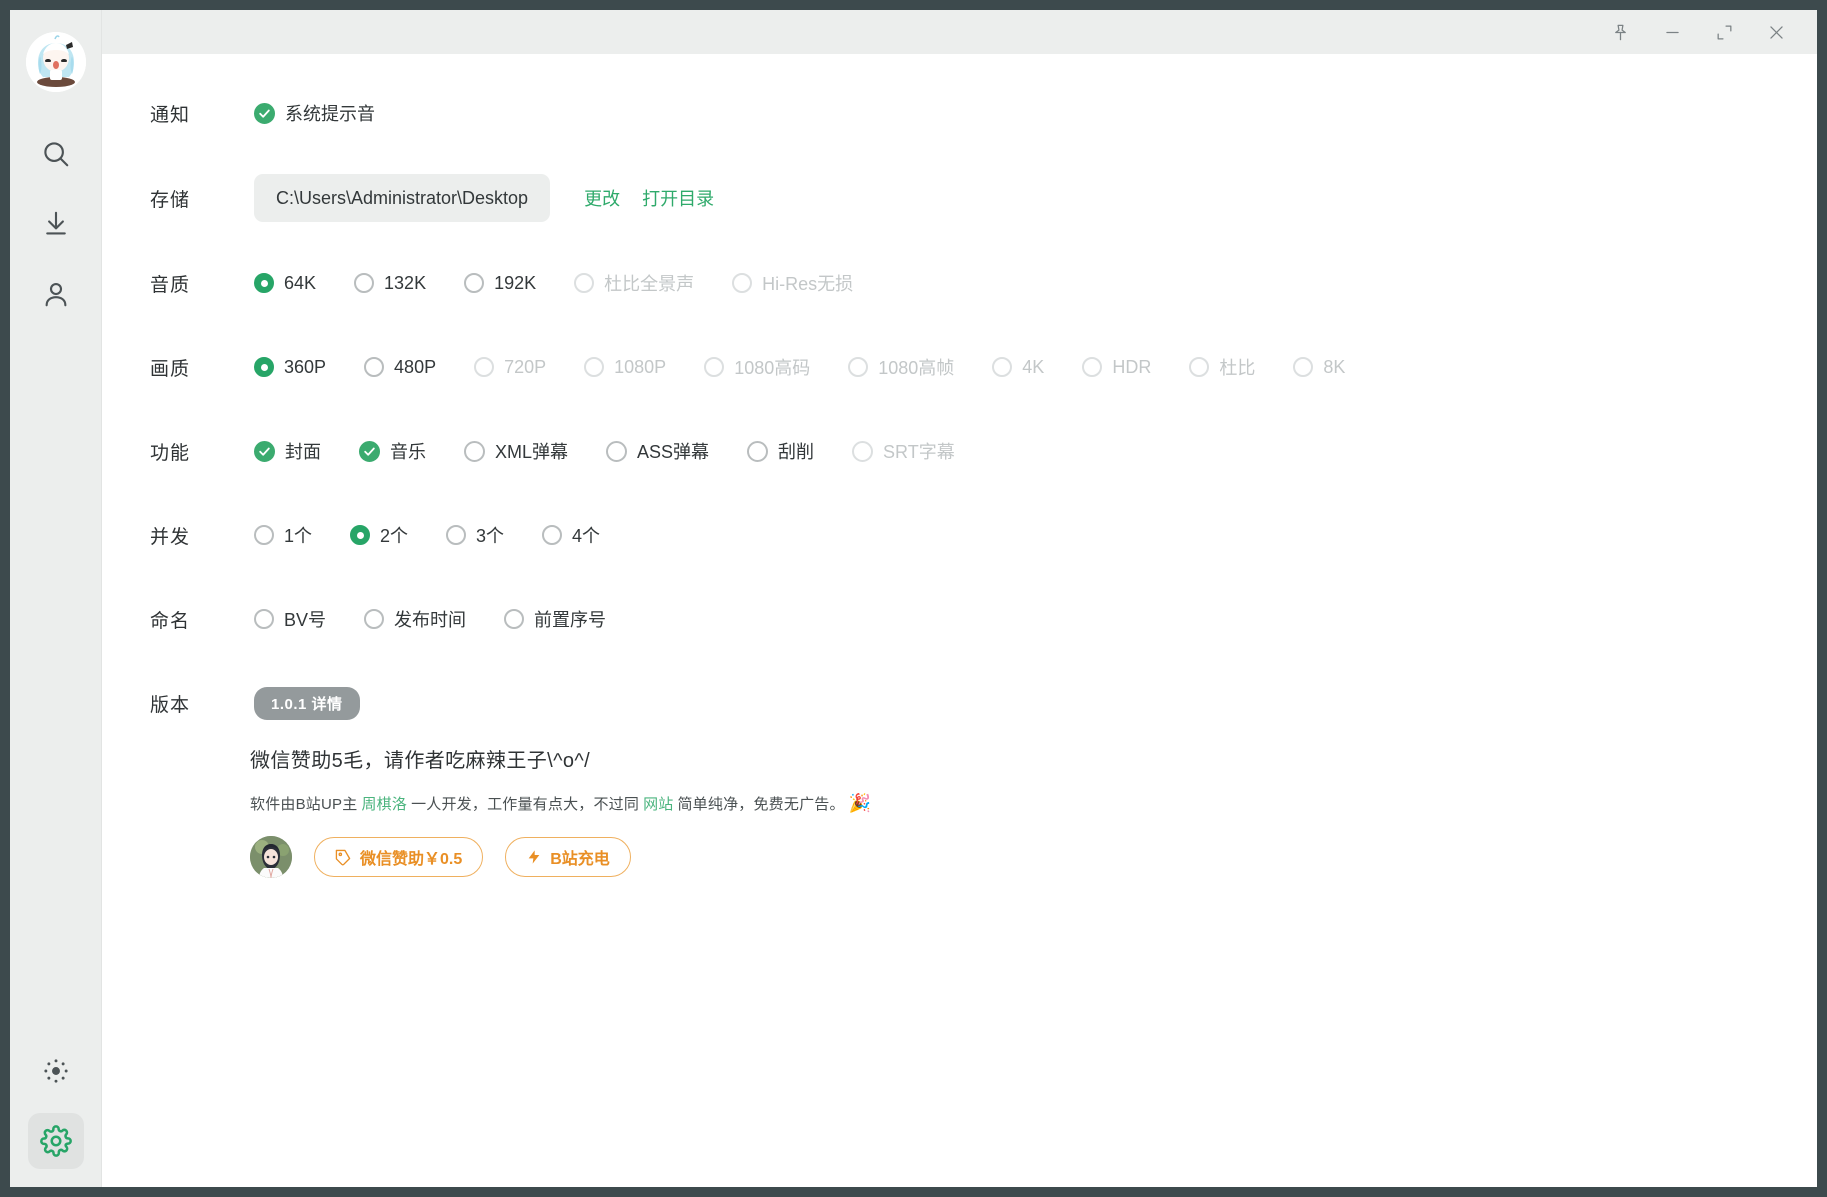  Describe the element at coordinates (903, 451) in the screenshot. I see `checkbox-option: SRT字幕` at that location.